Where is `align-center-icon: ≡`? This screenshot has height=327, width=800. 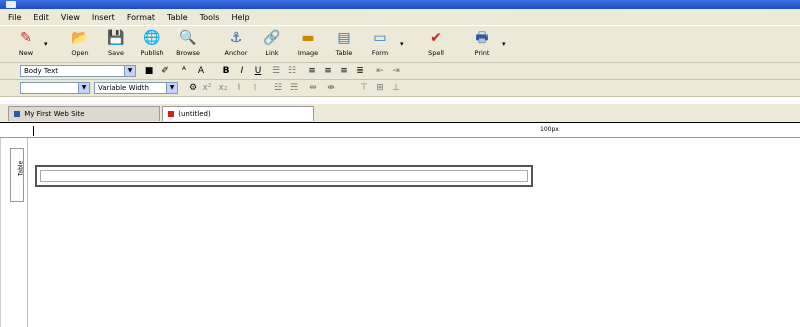
align-center-icon: ≡ is located at coordinates (328, 71).